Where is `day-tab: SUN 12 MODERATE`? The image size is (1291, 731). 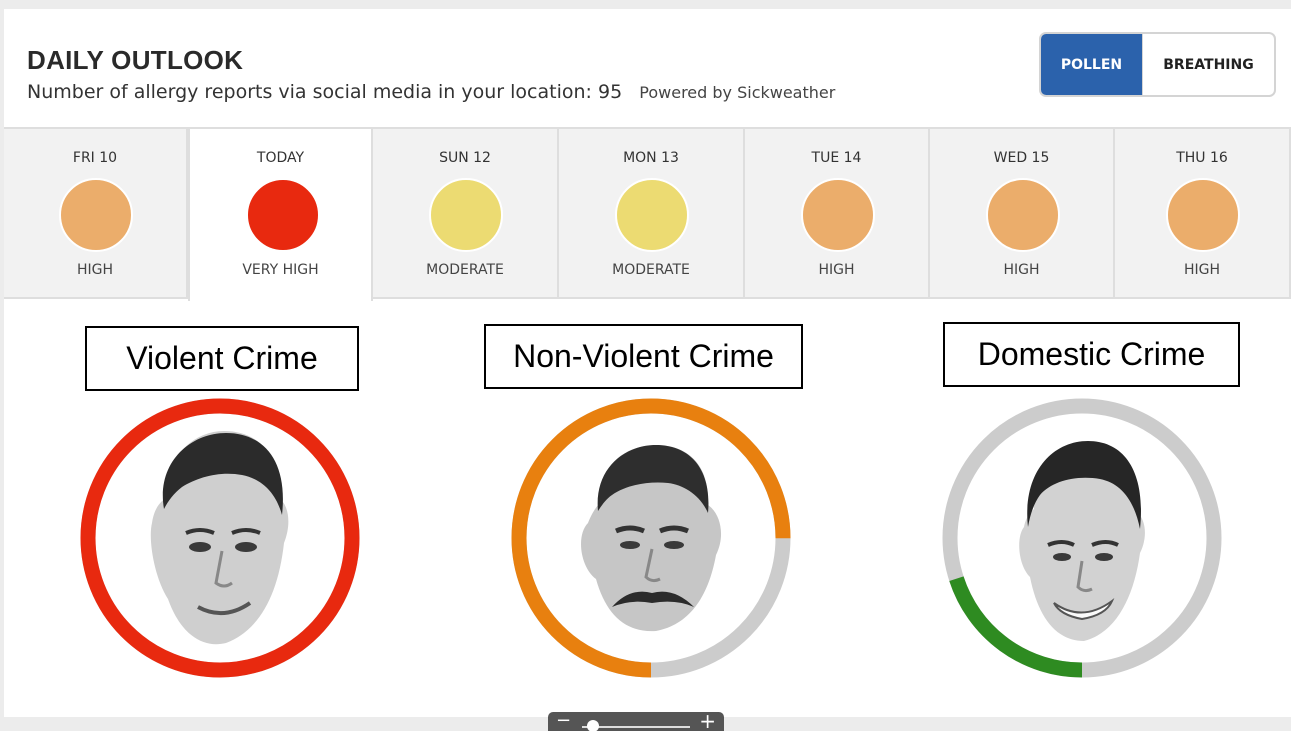
day-tab: SUN 12 MODERATE is located at coordinates (466, 214).